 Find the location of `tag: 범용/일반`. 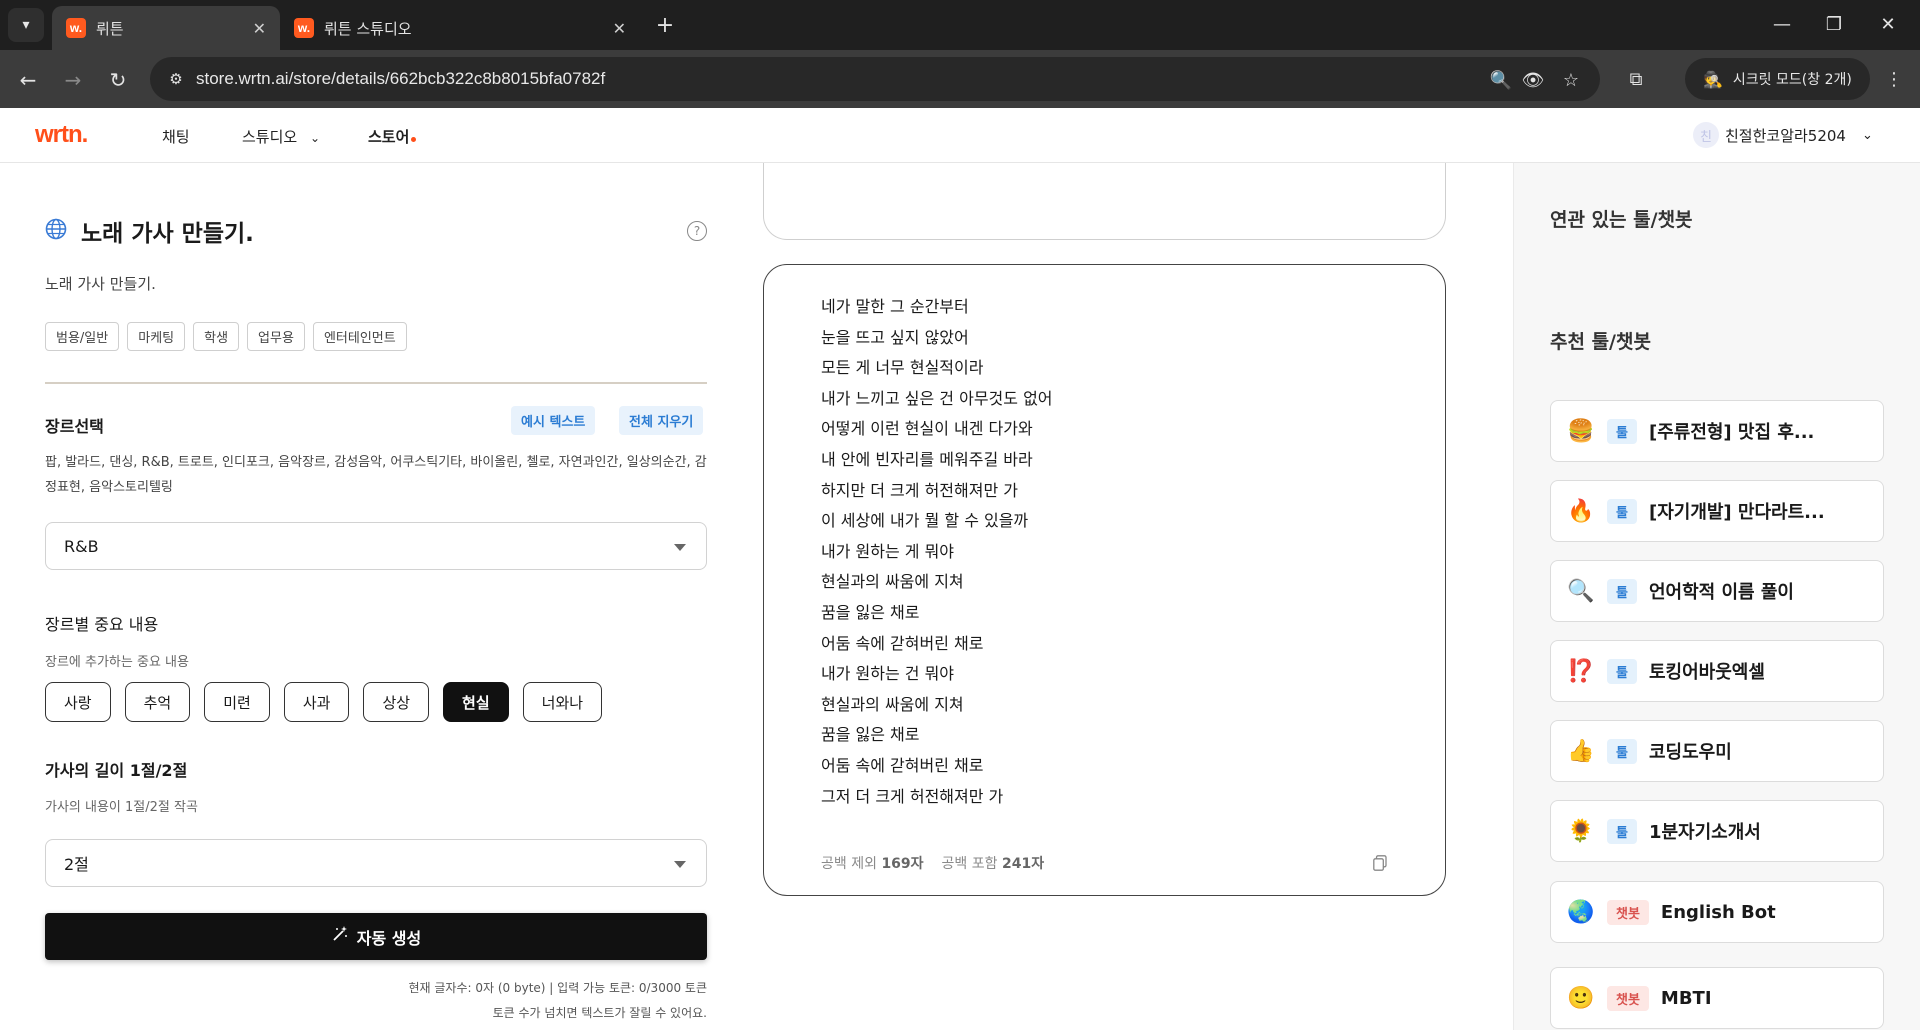

tag: 범용/일반 is located at coordinates (82, 336).